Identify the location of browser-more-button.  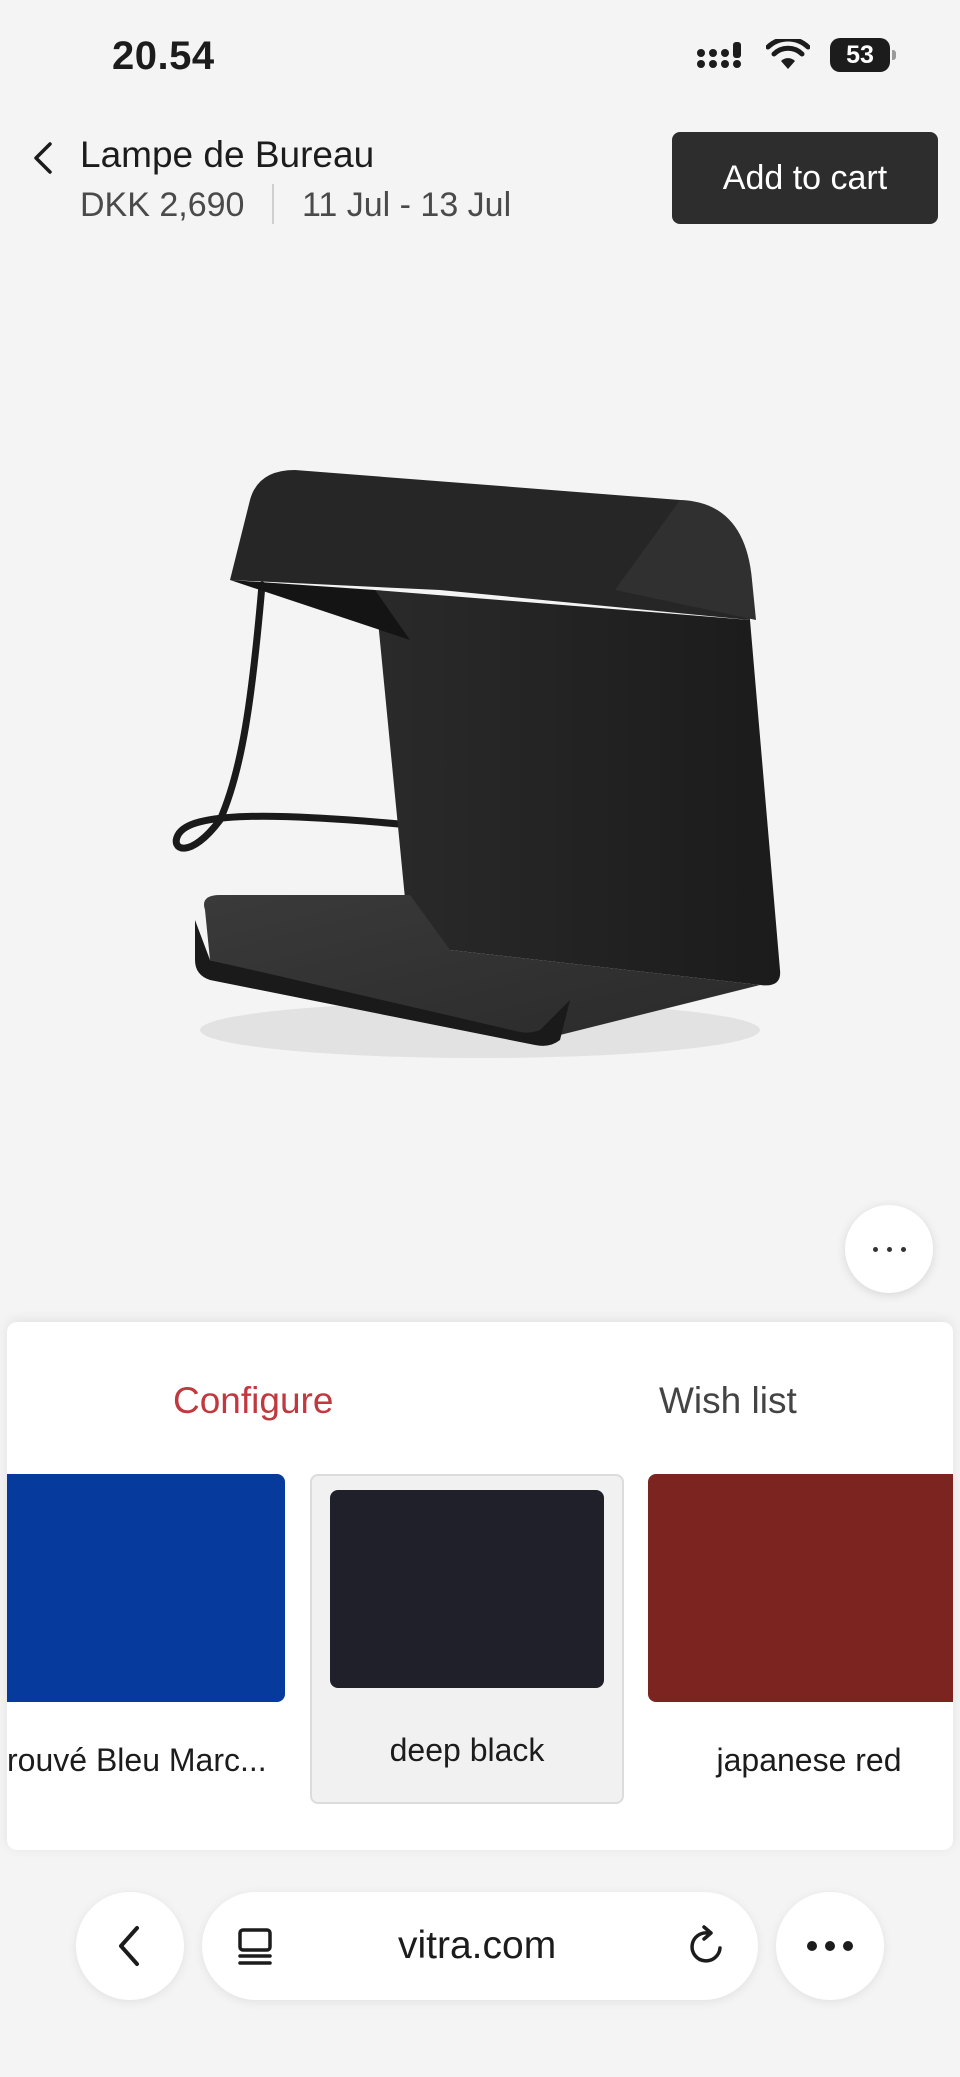
(830, 1946).